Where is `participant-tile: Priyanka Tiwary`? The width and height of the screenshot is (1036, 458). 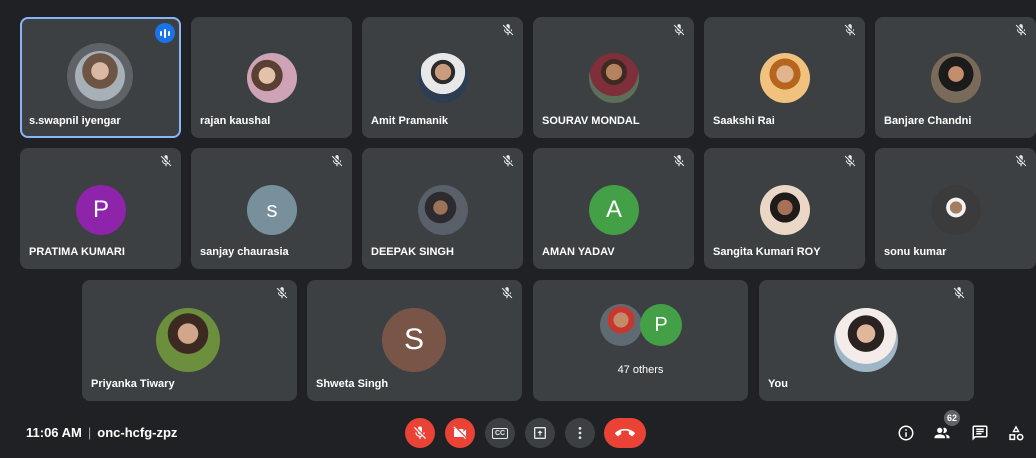 participant-tile: Priyanka Tiwary is located at coordinates (189, 340).